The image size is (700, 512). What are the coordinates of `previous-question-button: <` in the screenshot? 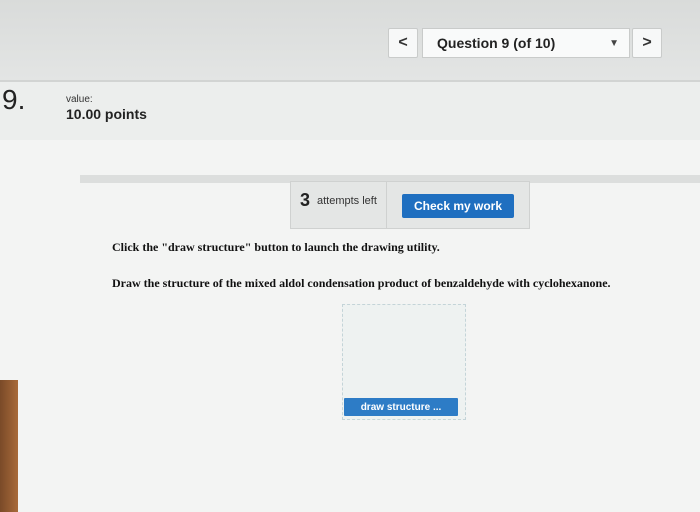 It's located at (403, 43).